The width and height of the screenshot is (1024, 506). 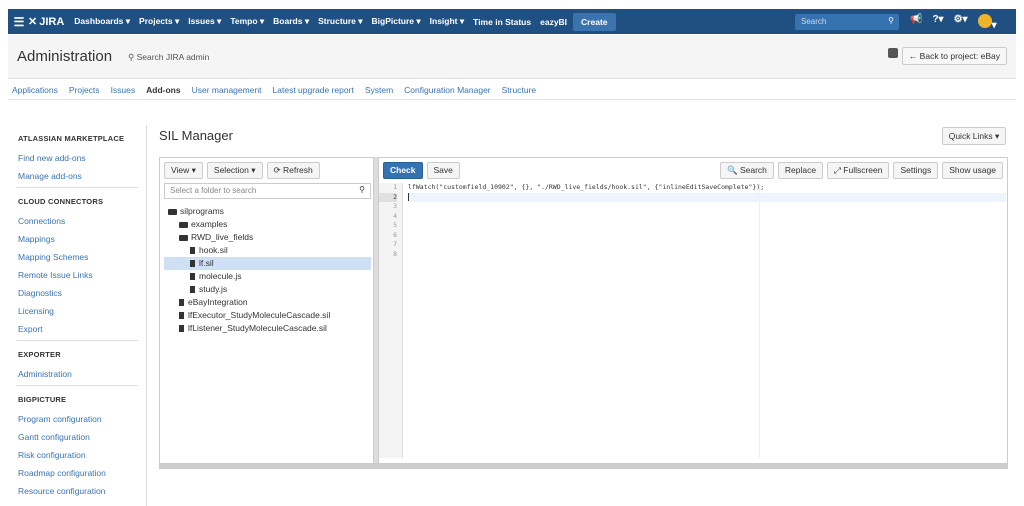 I want to click on admin-search-link: ⚲ Search JIRA admin, so click(x=168, y=57).